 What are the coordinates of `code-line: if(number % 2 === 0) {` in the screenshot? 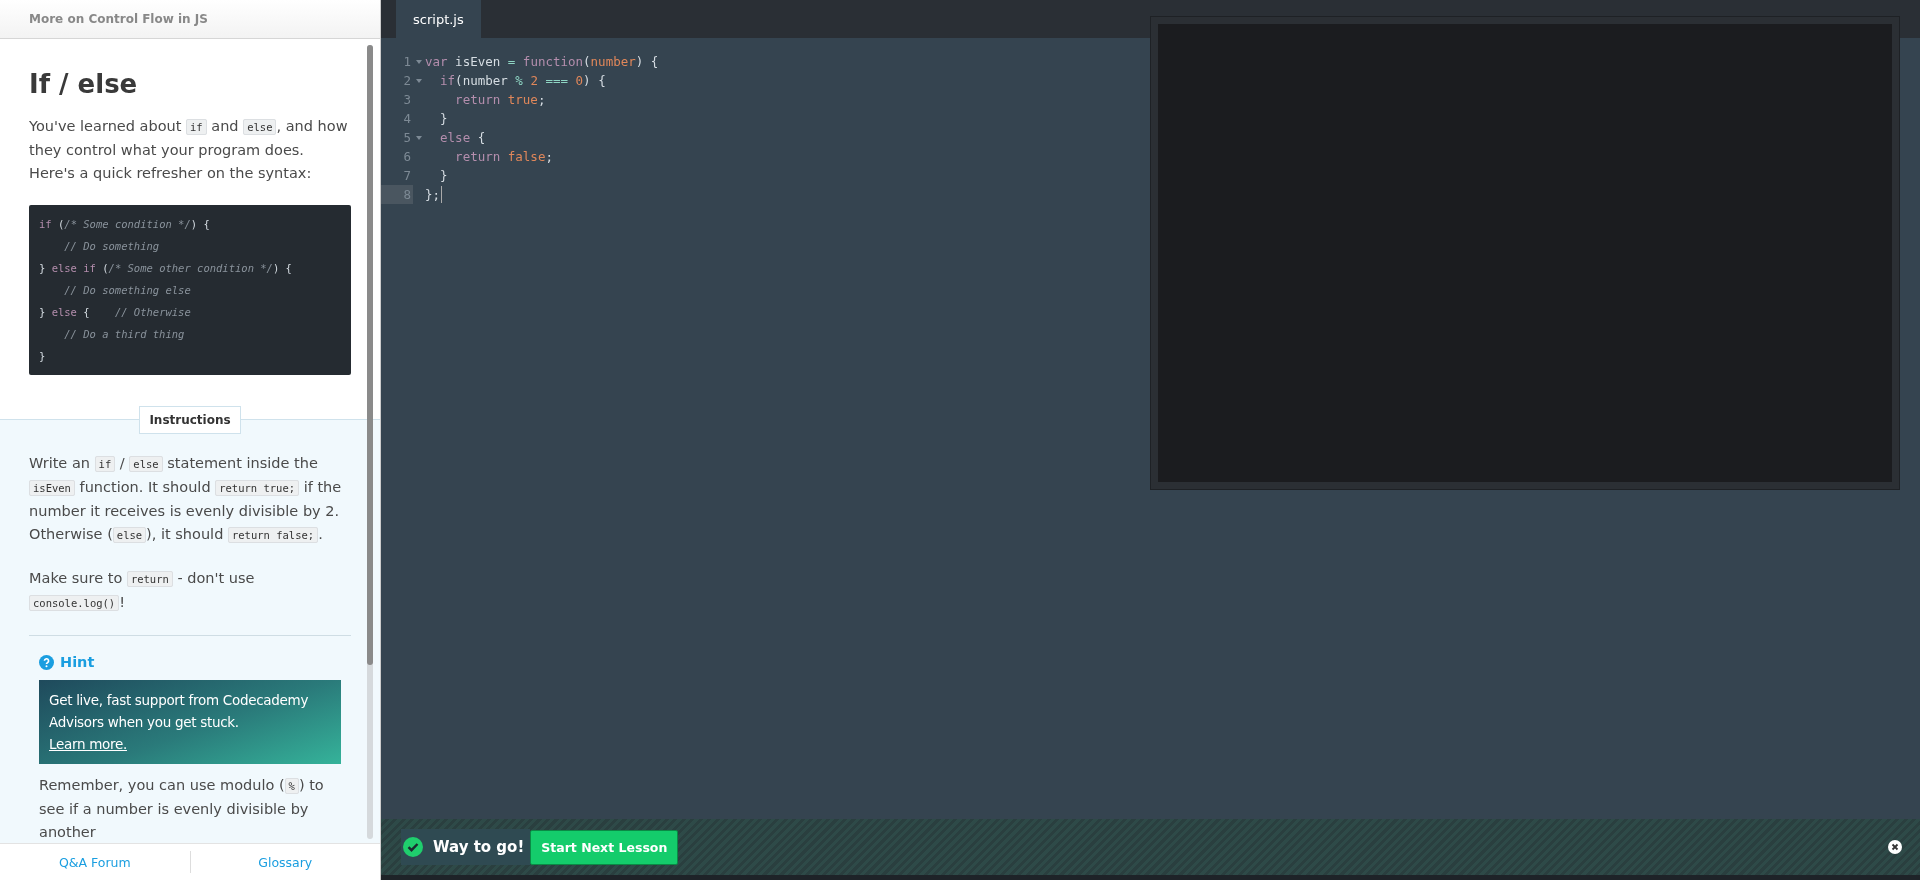 It's located at (522, 81).